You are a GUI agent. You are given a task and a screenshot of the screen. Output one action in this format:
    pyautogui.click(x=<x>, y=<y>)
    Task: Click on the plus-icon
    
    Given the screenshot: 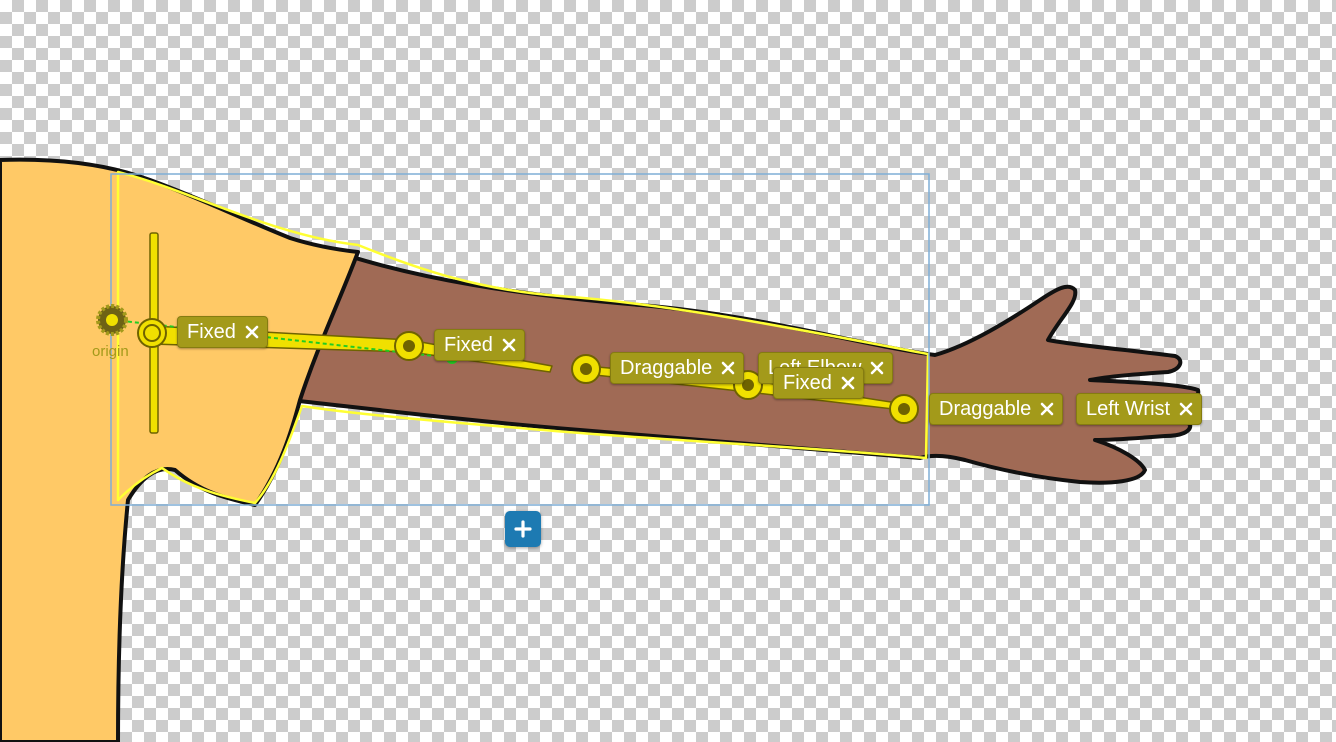 What is the action you would take?
    pyautogui.click(x=523, y=529)
    